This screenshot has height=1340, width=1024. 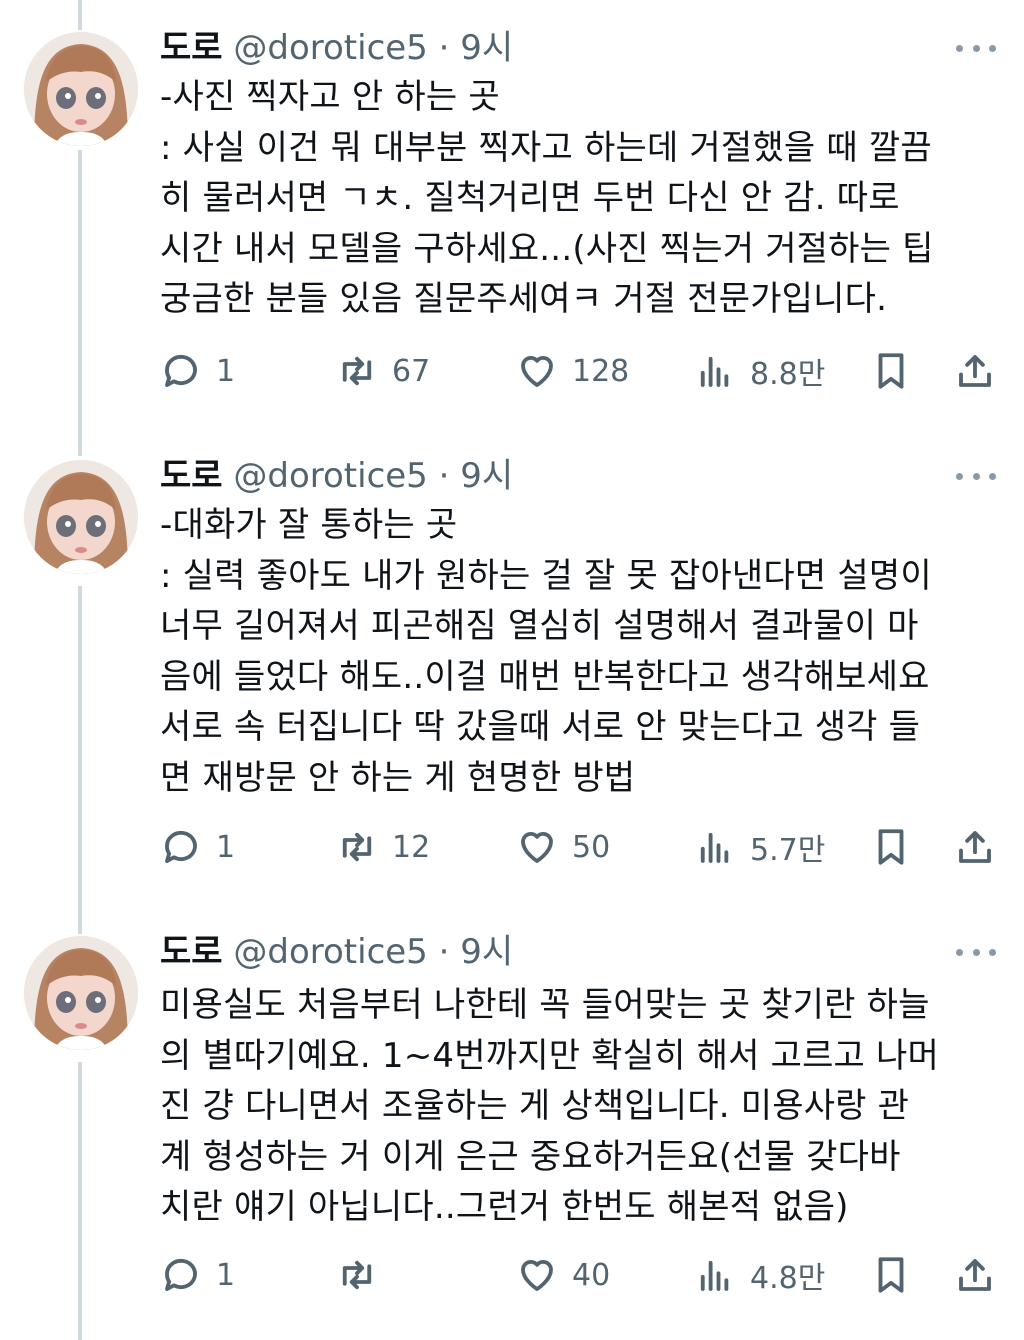 I want to click on action-bar: 1 67 128 8.8만, so click(x=580, y=371).